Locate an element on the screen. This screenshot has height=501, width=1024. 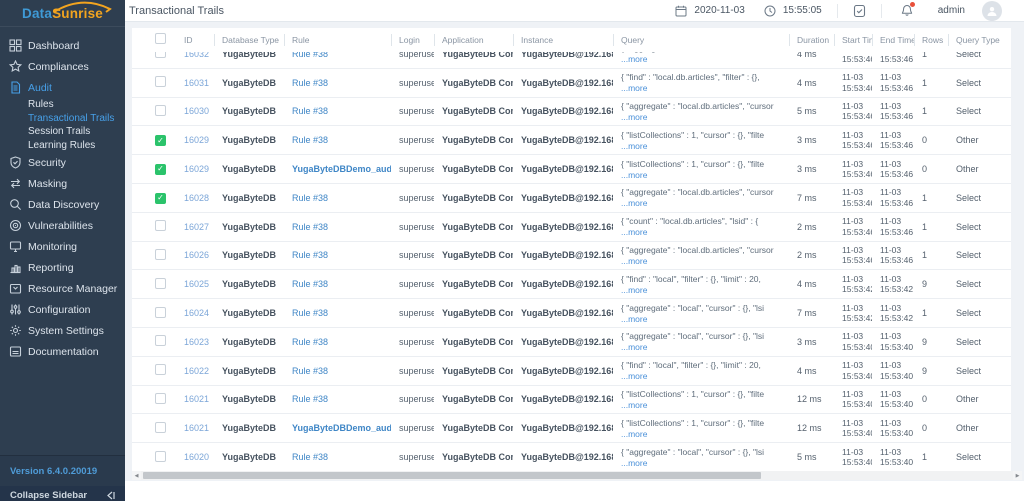
row-id-link: 16031 is located at coordinates (196, 83).